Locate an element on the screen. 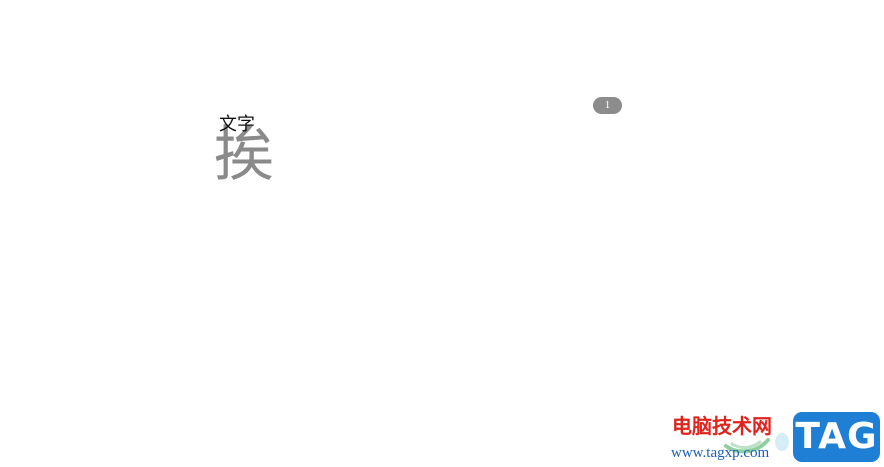 The width and height of the screenshot is (884, 467). page-number-badge: 1 is located at coordinates (607, 105).